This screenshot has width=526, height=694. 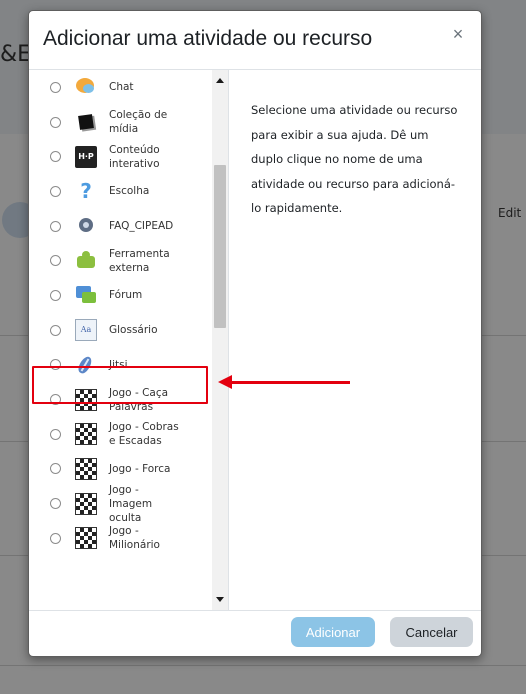 I want to click on option-item: H·P Conteúdo interativo, so click(x=128, y=156).